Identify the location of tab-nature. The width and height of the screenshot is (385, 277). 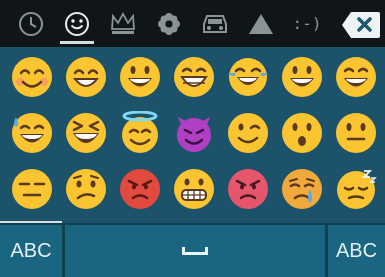
(169, 23).